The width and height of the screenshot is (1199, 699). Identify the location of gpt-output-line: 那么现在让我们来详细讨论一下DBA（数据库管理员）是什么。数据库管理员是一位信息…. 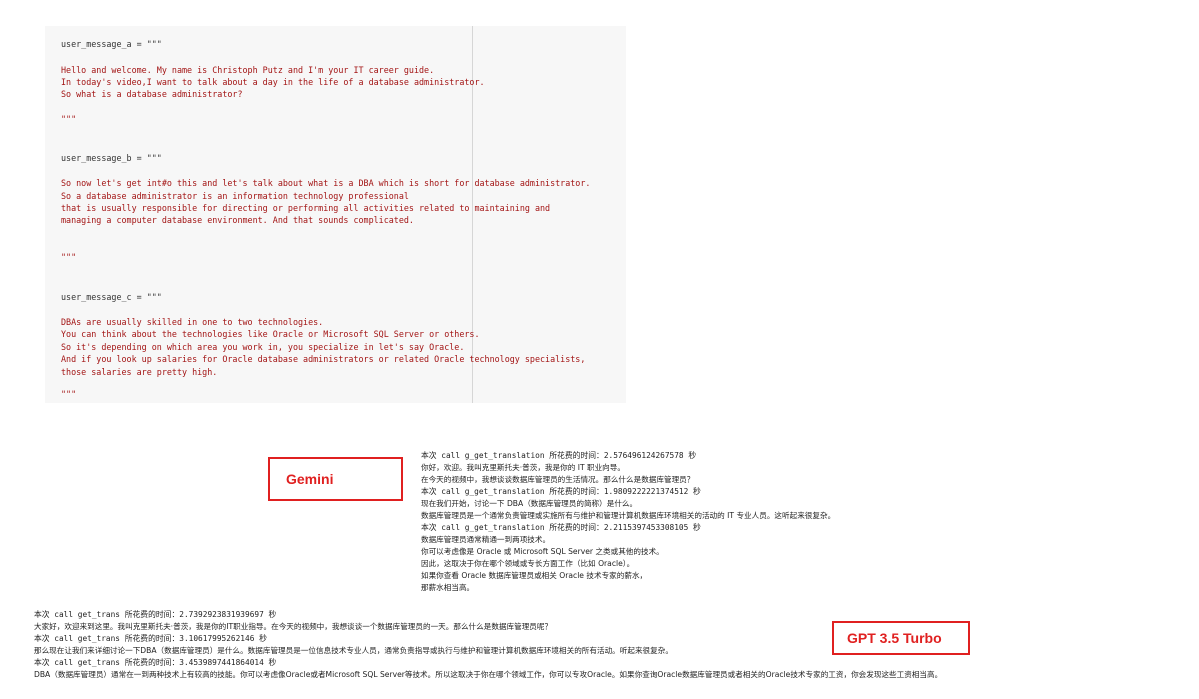
(353, 650).